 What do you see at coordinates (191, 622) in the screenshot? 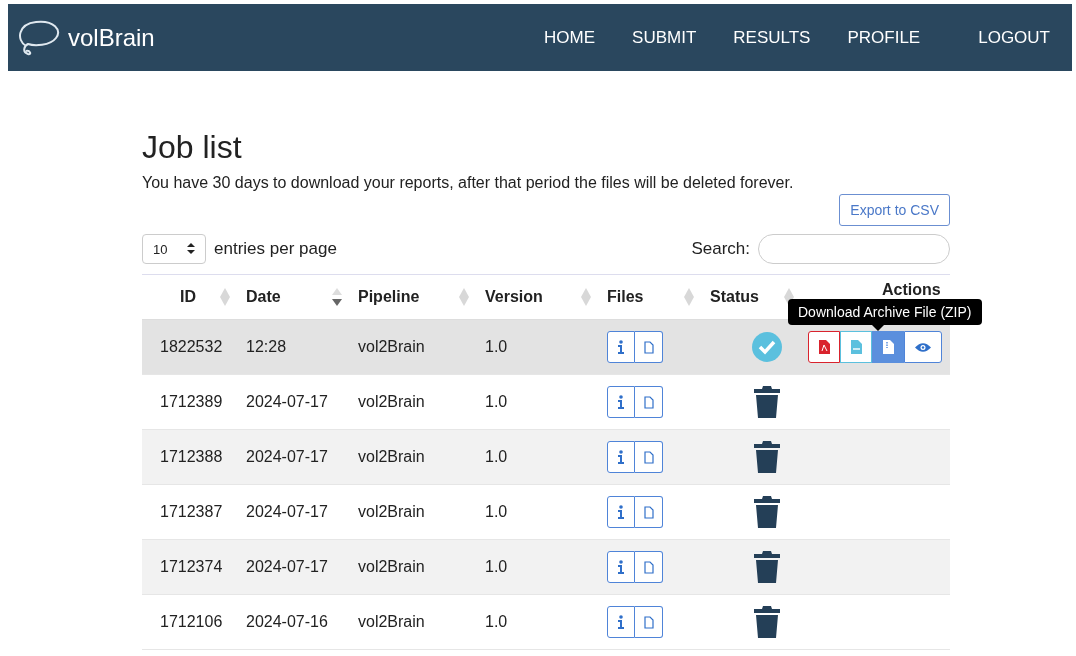
I see `table-cell-text: 1712106` at bounding box center [191, 622].